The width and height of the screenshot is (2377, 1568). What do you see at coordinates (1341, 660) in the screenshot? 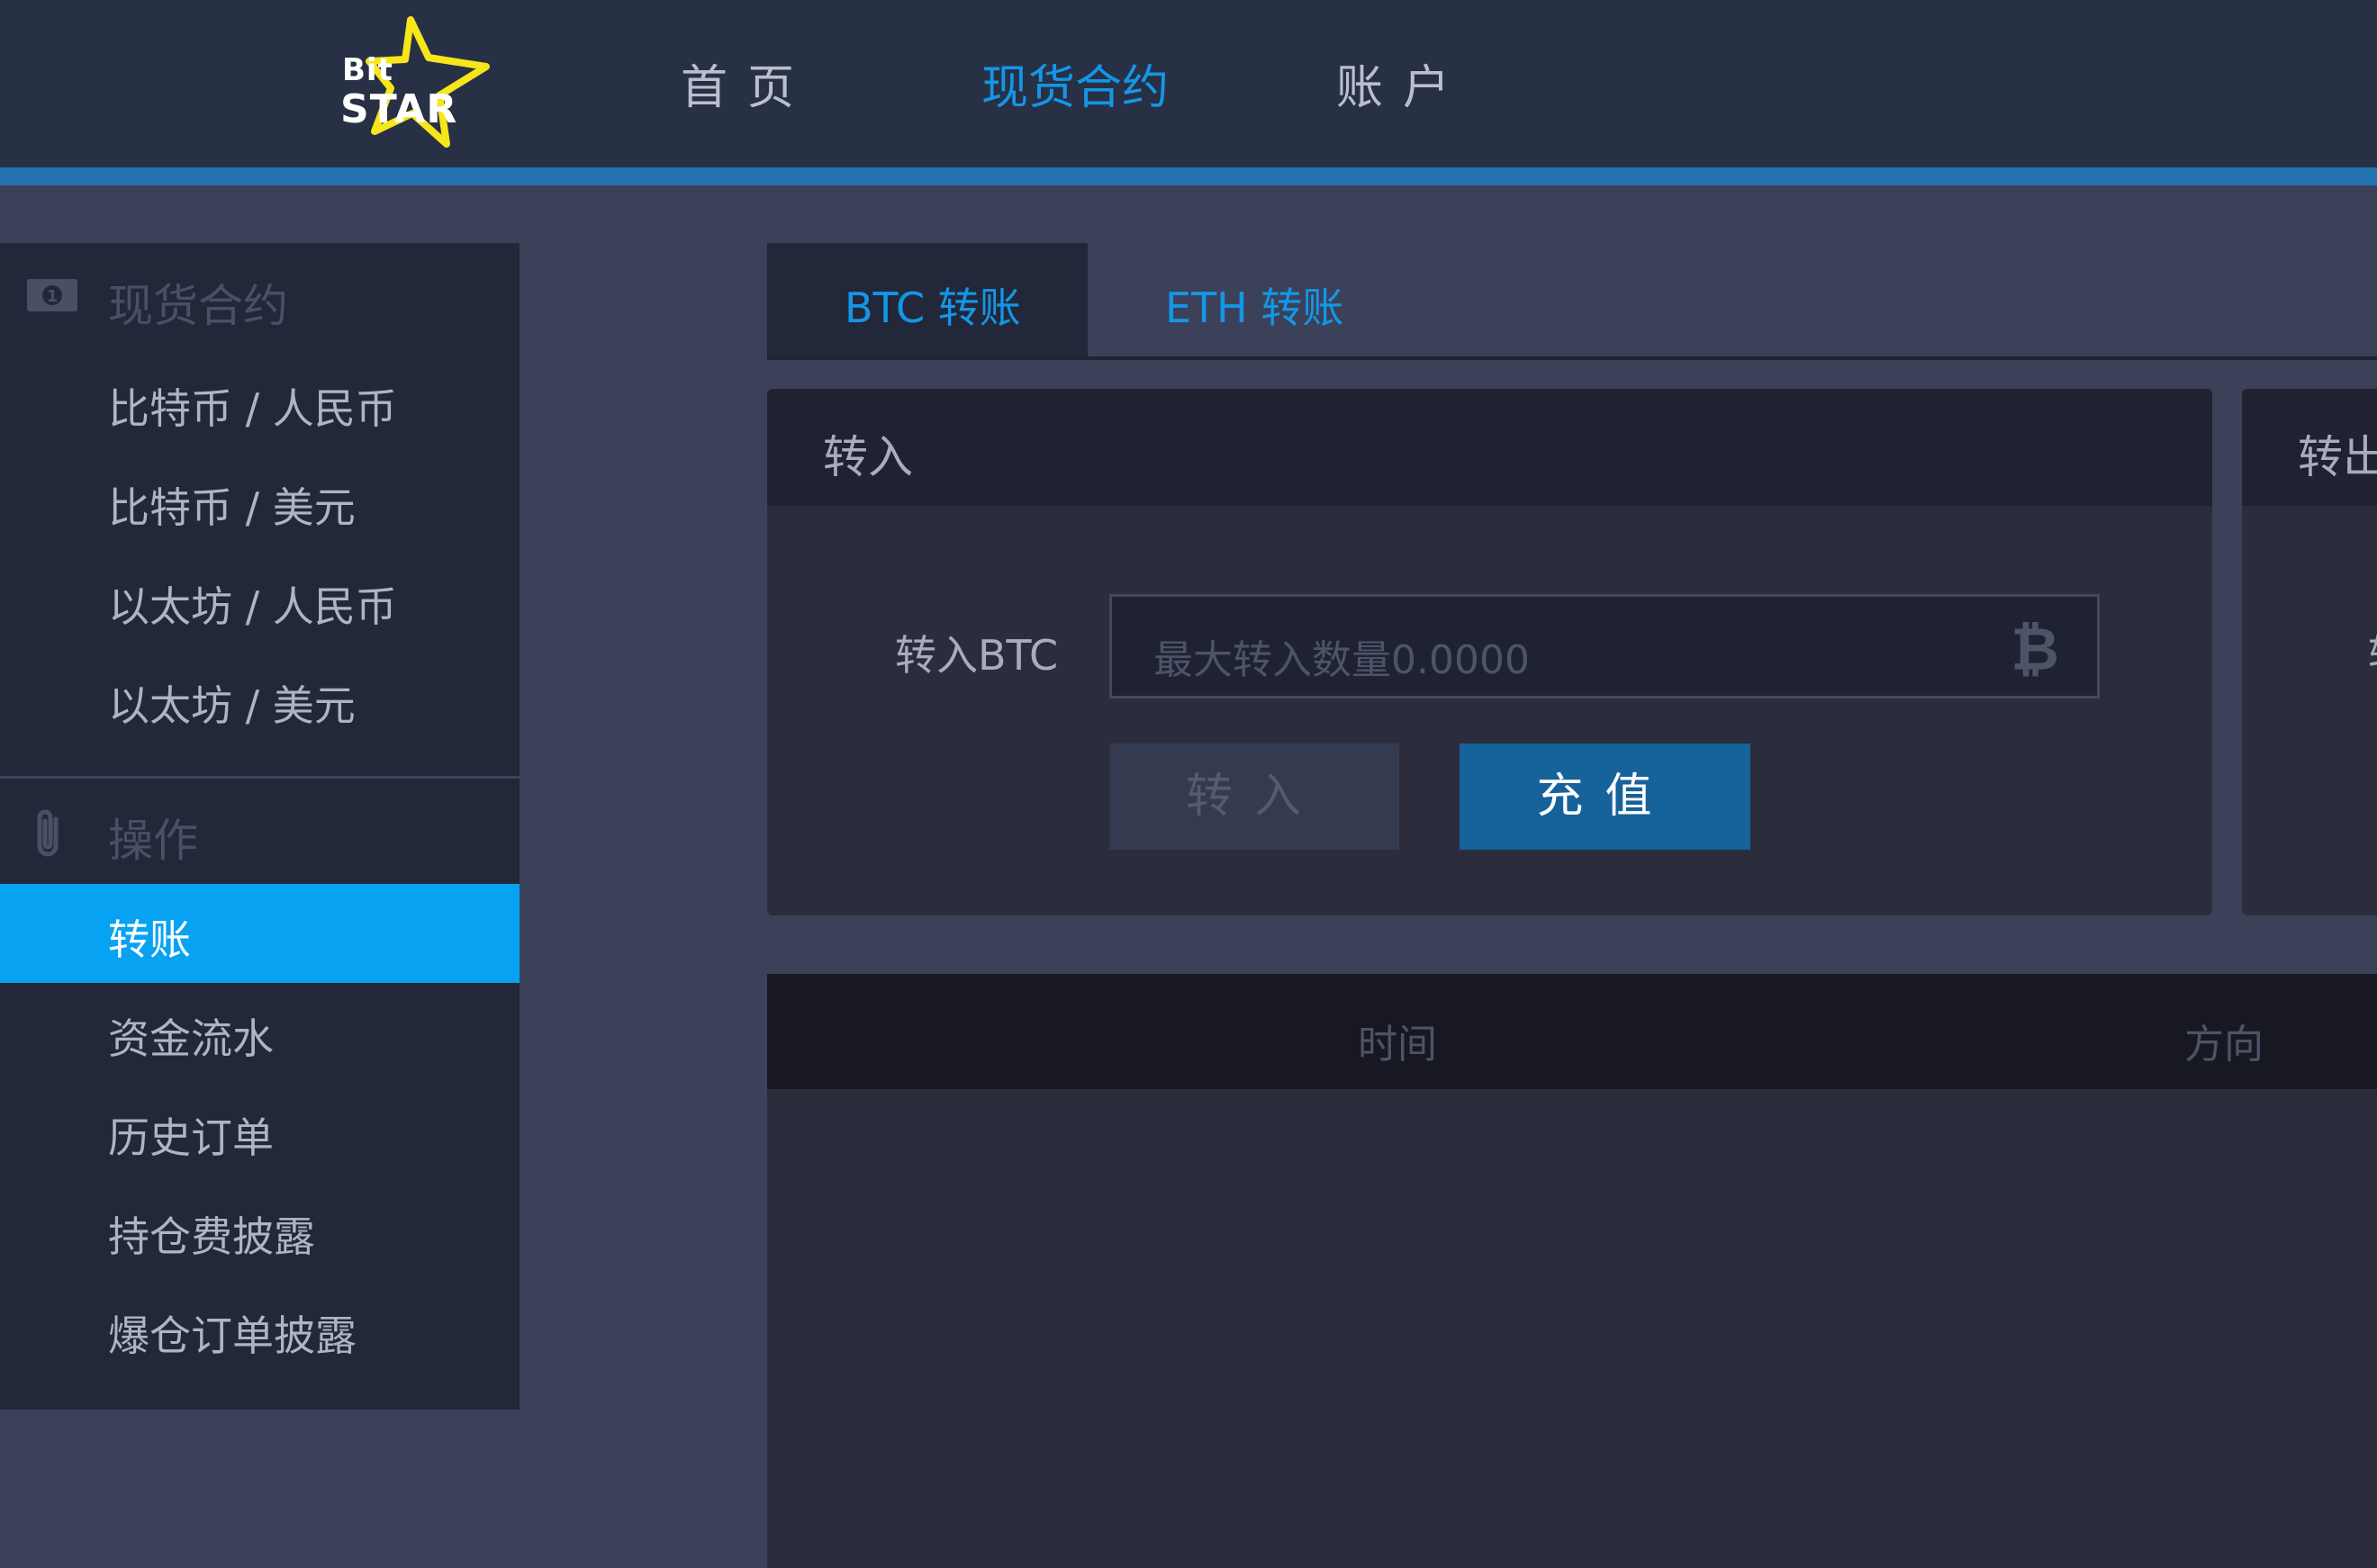
I see `input-placeholder: 最大转入数量0.0000` at bounding box center [1341, 660].